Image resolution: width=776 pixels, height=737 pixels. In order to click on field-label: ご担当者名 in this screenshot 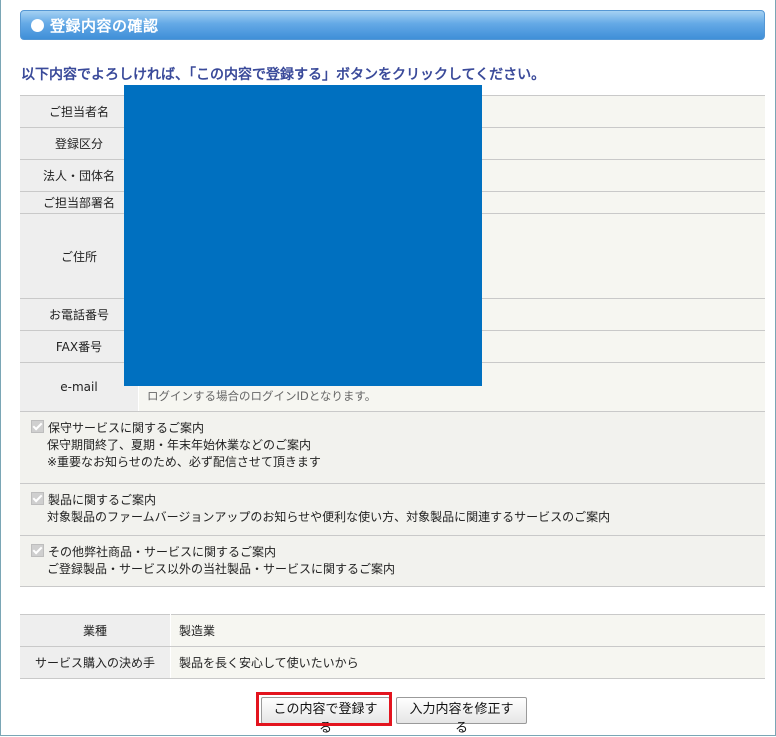, I will do `click(79, 111)`.